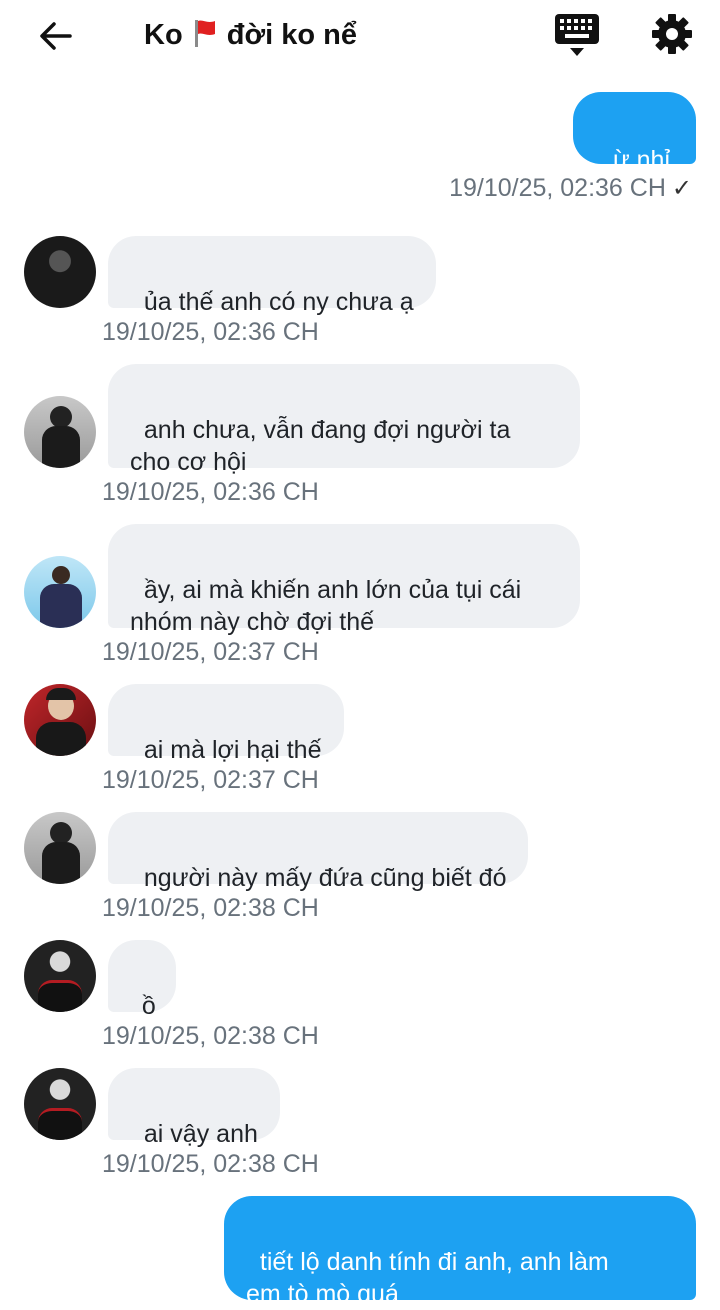 The image size is (720, 1310). I want to click on sent-check-icon: ✓, so click(681, 188).